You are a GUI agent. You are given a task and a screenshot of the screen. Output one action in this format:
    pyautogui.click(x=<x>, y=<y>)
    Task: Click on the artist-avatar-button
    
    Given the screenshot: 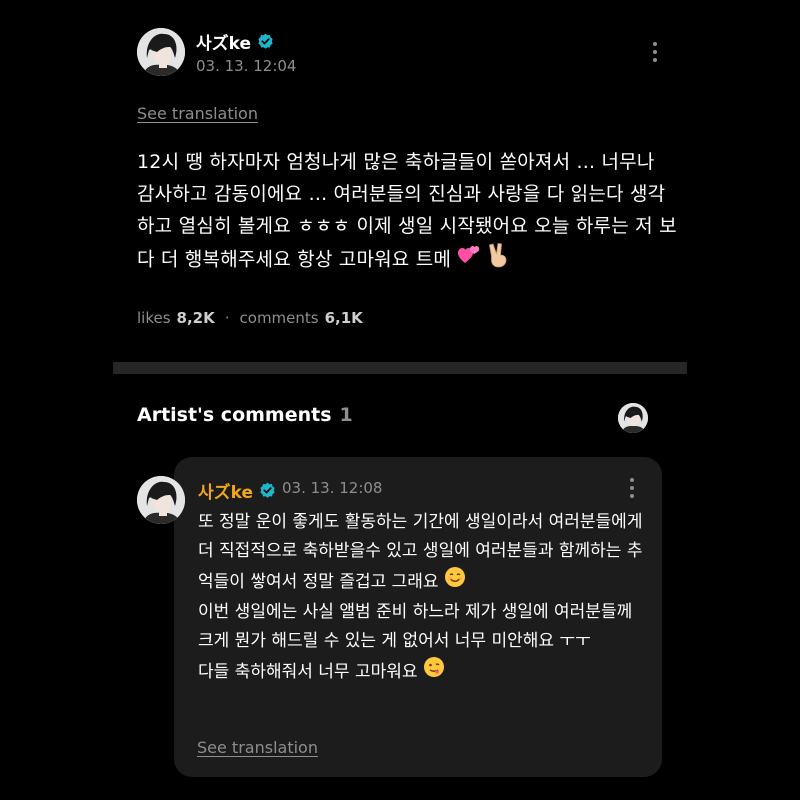 What is the action you would take?
    pyautogui.click(x=633, y=418)
    